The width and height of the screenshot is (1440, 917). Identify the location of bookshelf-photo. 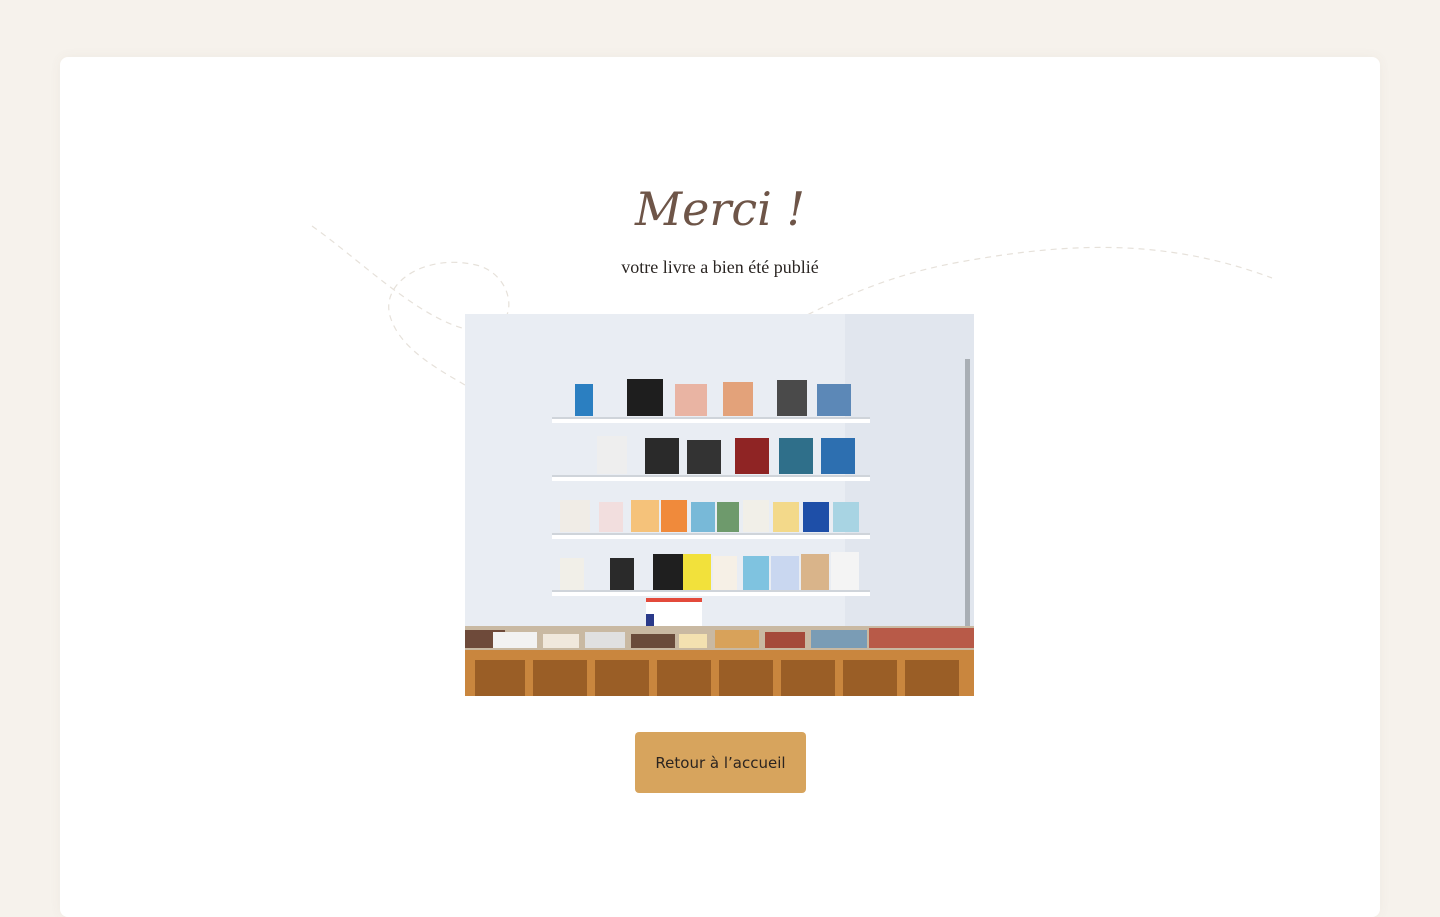
(719, 505).